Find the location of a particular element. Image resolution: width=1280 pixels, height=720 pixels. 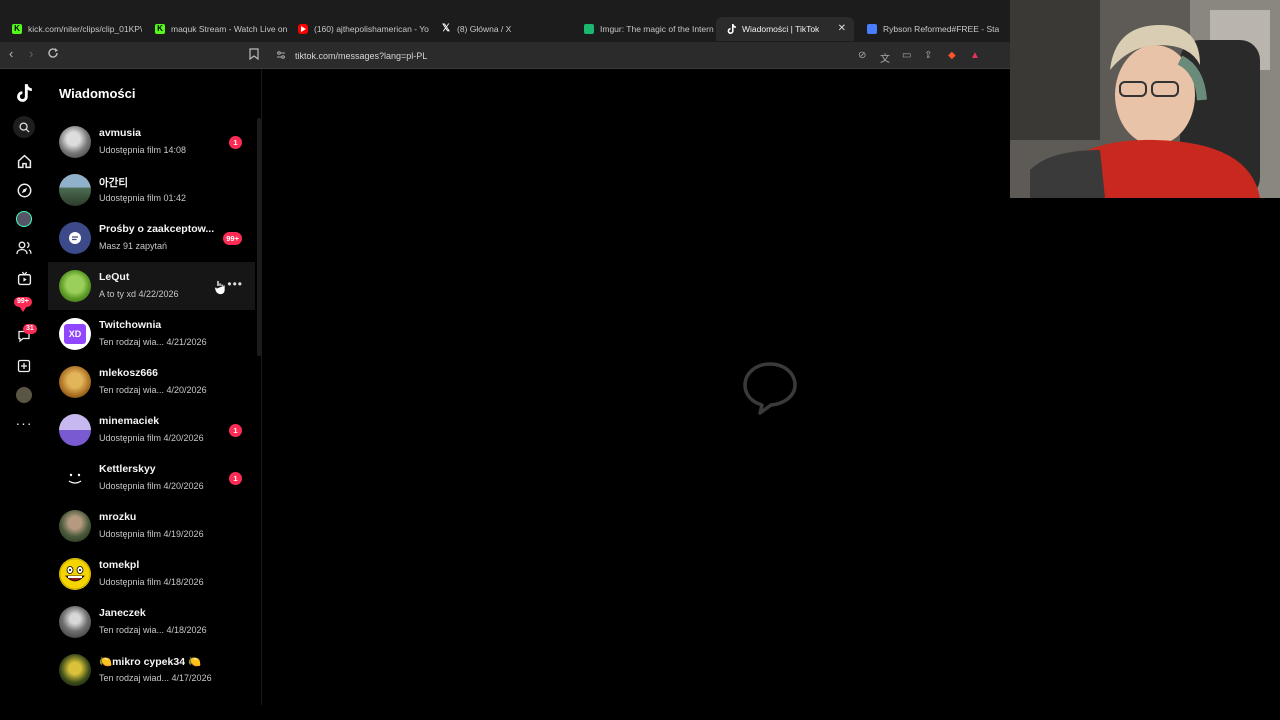

conversation-name: mlekosz666 is located at coordinates (128, 373).